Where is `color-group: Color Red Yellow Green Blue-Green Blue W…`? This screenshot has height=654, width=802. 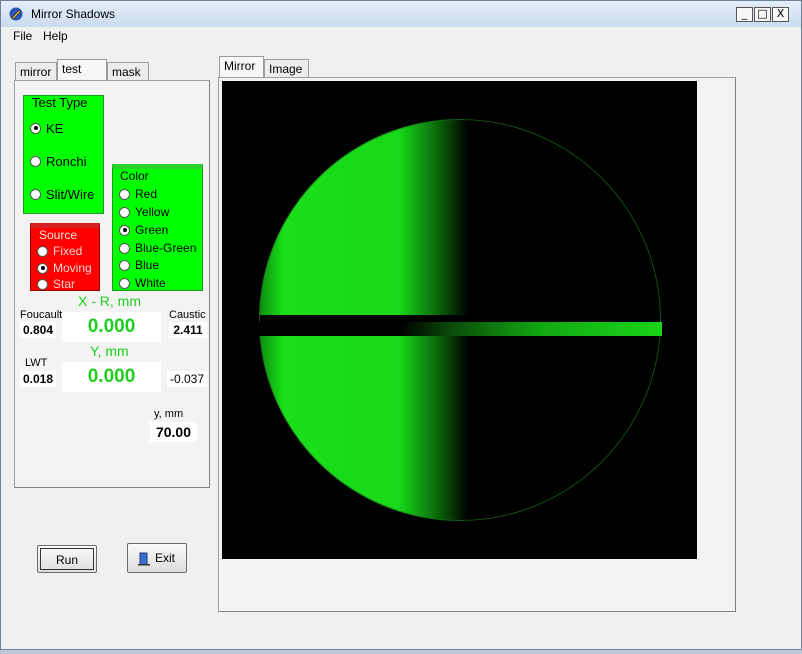
color-group: Color Red Yellow Green Blue-Green Blue W… is located at coordinates (157, 227).